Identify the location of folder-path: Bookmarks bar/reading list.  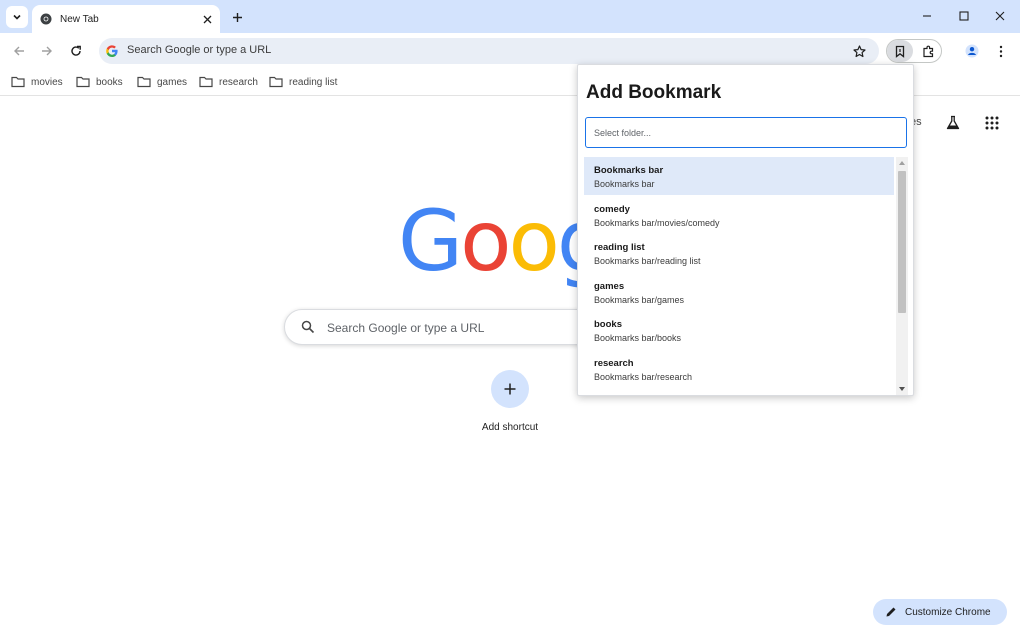
(647, 261).